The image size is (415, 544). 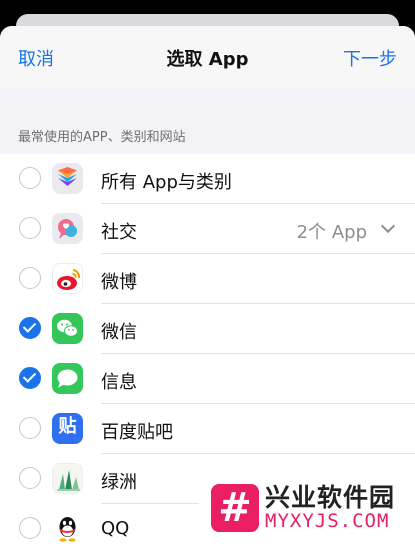 I want to click on list-item-label: 微信, so click(x=119, y=332).